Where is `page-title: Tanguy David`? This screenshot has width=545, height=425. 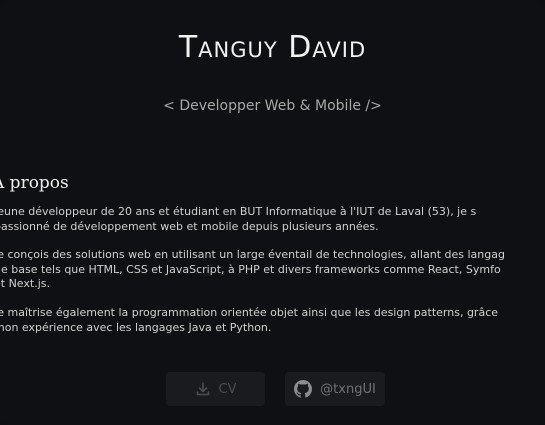
page-title: Tanguy David is located at coordinates (272, 47).